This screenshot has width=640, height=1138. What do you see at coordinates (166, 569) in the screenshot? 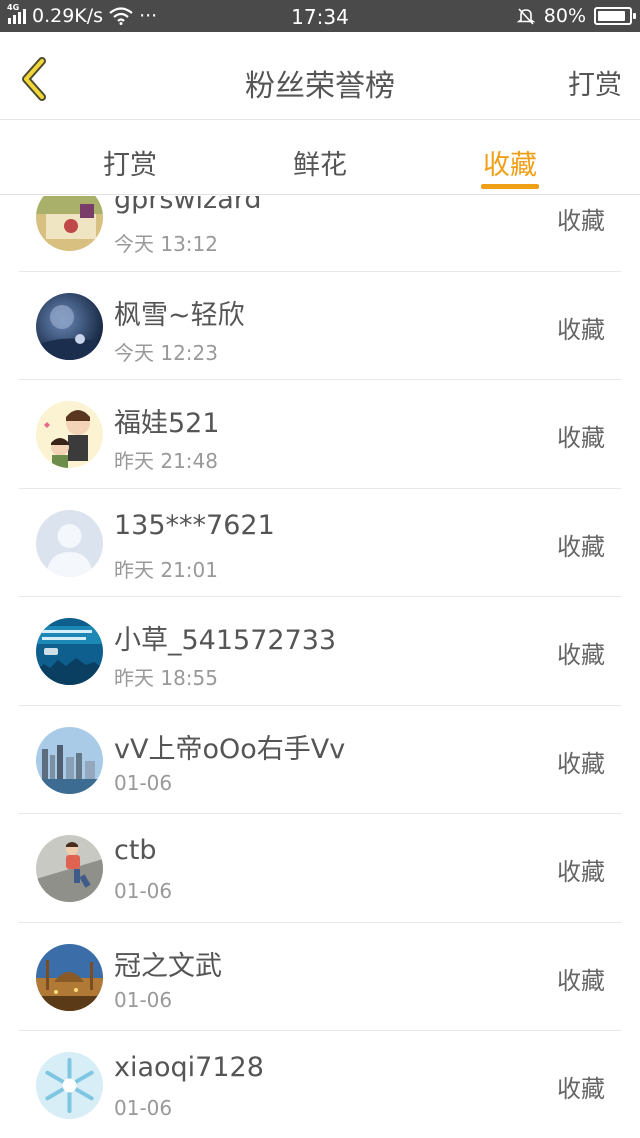
I see `user-time: 昨天 21:01` at bounding box center [166, 569].